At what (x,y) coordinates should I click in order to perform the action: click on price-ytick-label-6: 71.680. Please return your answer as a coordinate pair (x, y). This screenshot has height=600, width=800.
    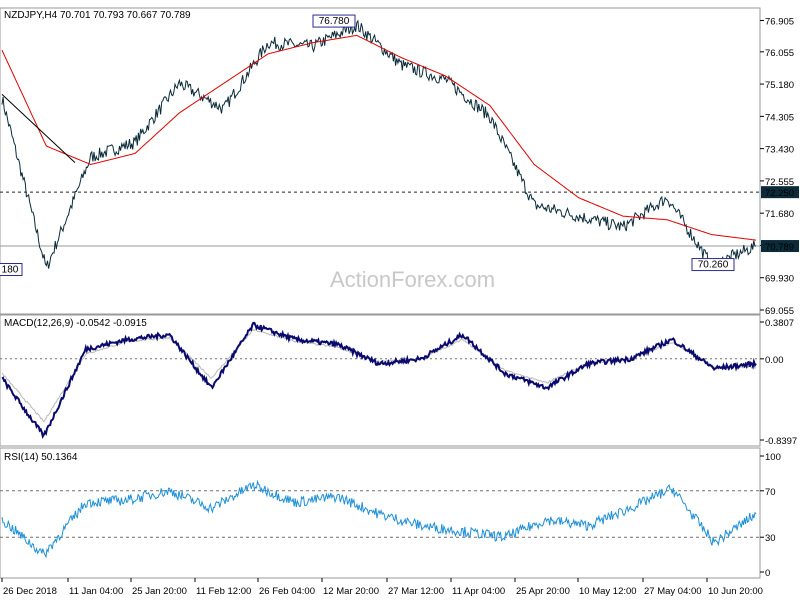
    Looking at the image, I should click on (779, 214).